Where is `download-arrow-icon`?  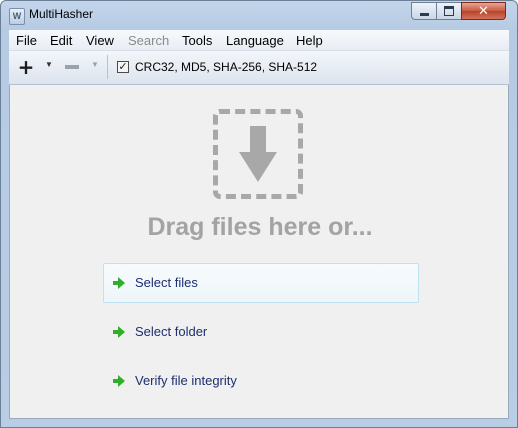
download-arrow-icon is located at coordinates (258, 154).